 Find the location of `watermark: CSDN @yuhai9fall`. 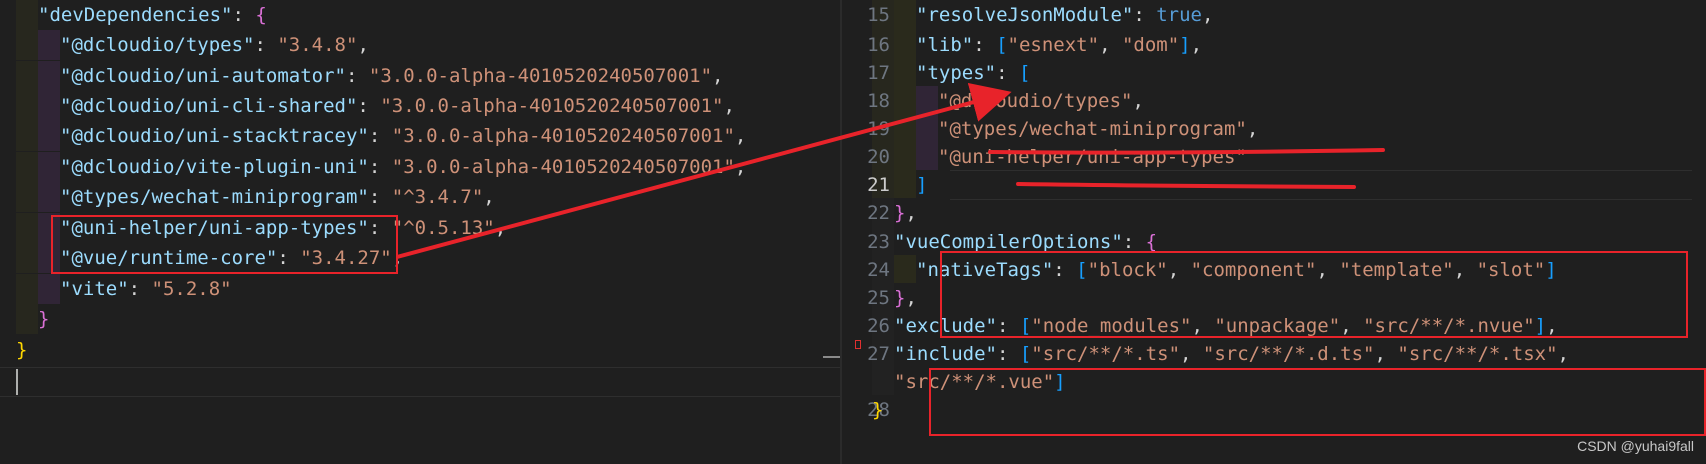

watermark: CSDN @yuhai9fall is located at coordinates (1635, 446).